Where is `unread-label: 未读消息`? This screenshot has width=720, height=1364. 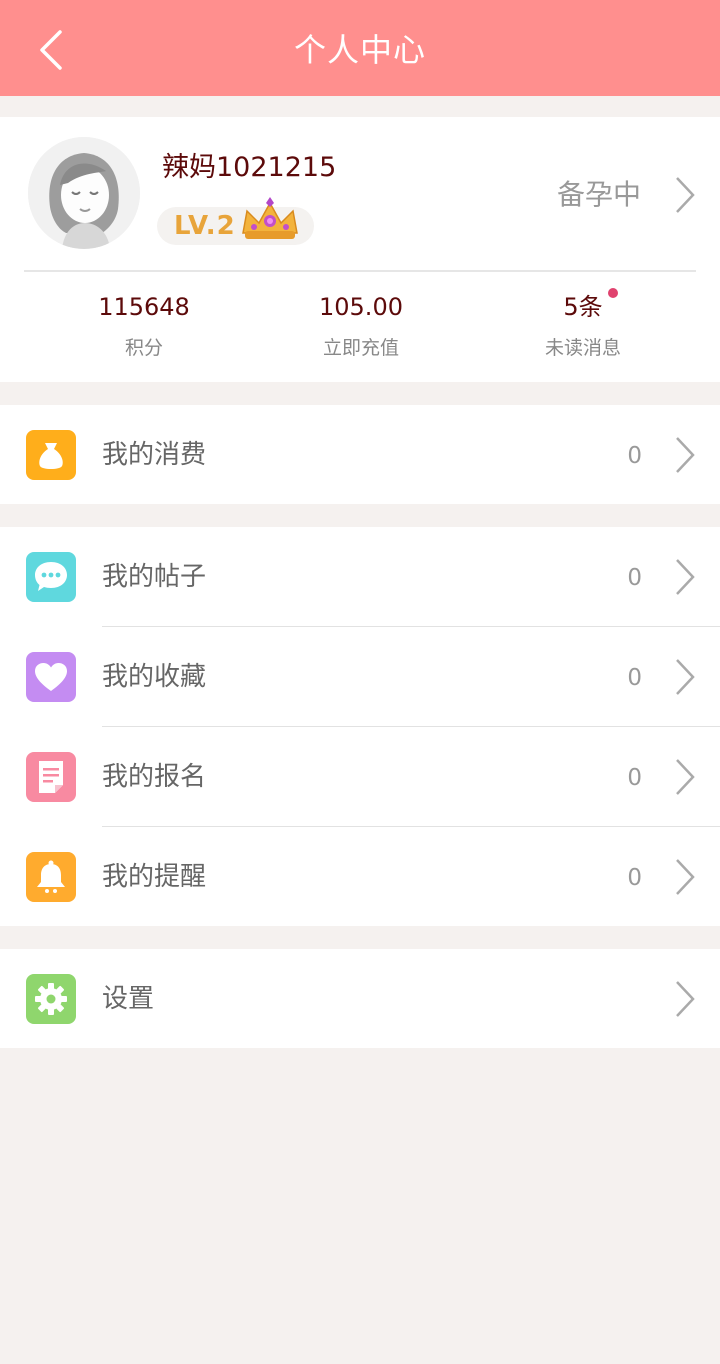
unread-label: 未读消息 is located at coordinates (582, 348).